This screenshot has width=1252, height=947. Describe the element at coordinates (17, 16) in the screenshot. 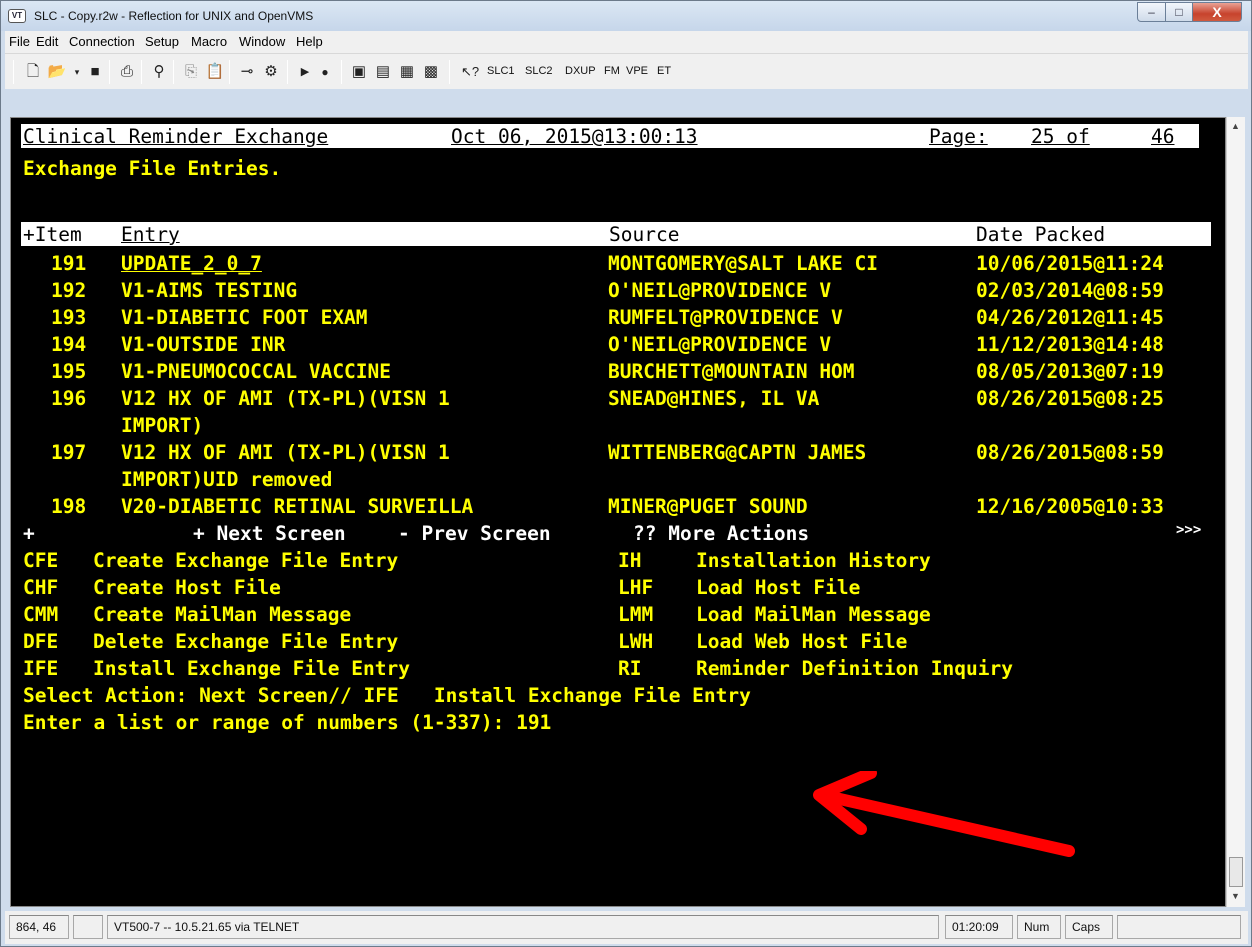

I see `app-icon: VT` at that location.